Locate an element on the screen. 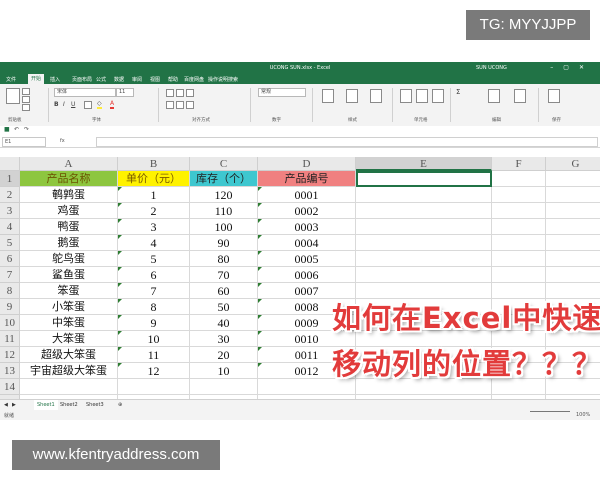 Image resolution: width=600 pixels, height=480 pixels. row-header-6: 6 is located at coordinates (10, 259).